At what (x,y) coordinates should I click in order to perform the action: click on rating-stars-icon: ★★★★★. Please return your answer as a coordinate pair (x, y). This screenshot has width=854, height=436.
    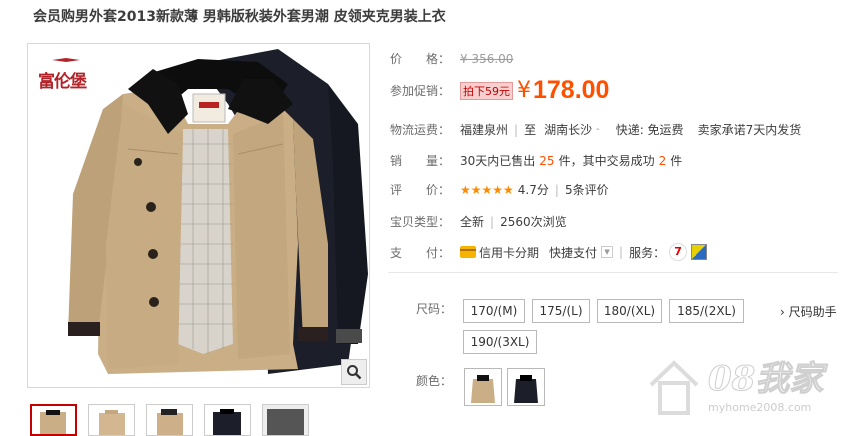
    Looking at the image, I should click on (487, 189).